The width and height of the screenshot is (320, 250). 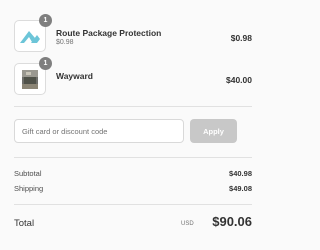 What do you see at coordinates (232, 221) in the screenshot?
I see `total-amount: $90.06` at bounding box center [232, 221].